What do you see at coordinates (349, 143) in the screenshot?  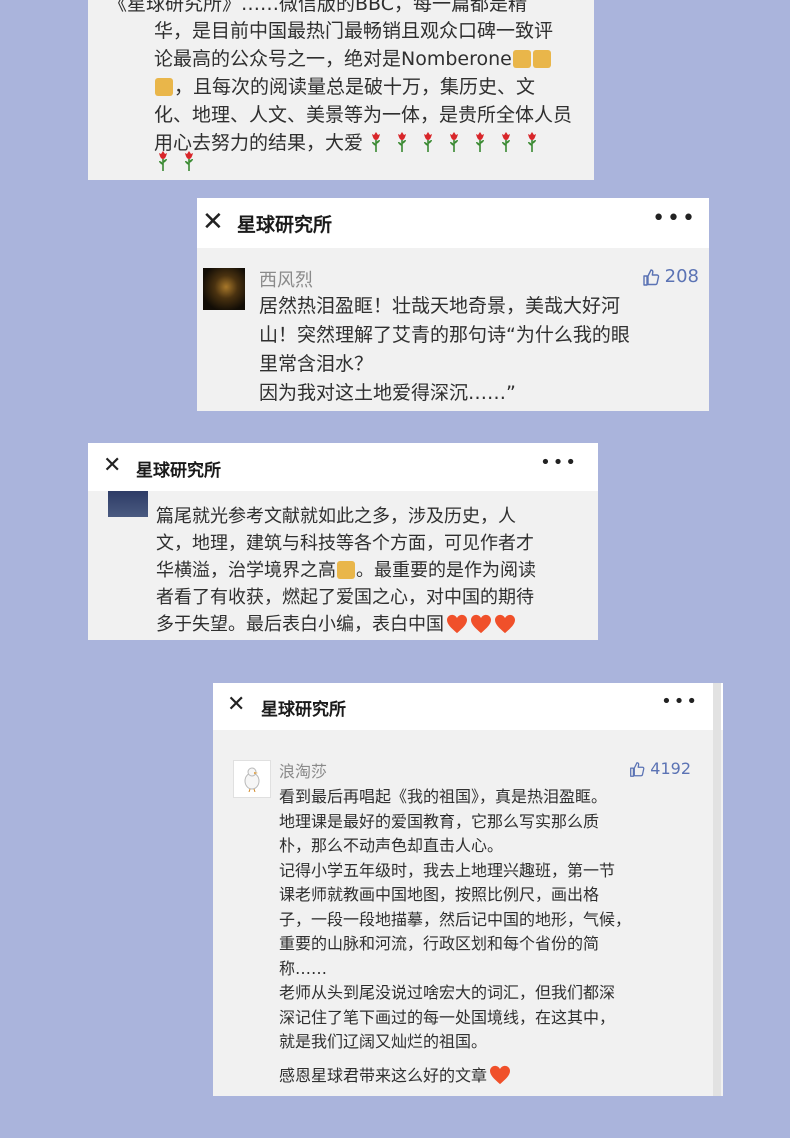 I see `comment-line-with-emoji: 用心去努力的结果，大爱` at bounding box center [349, 143].